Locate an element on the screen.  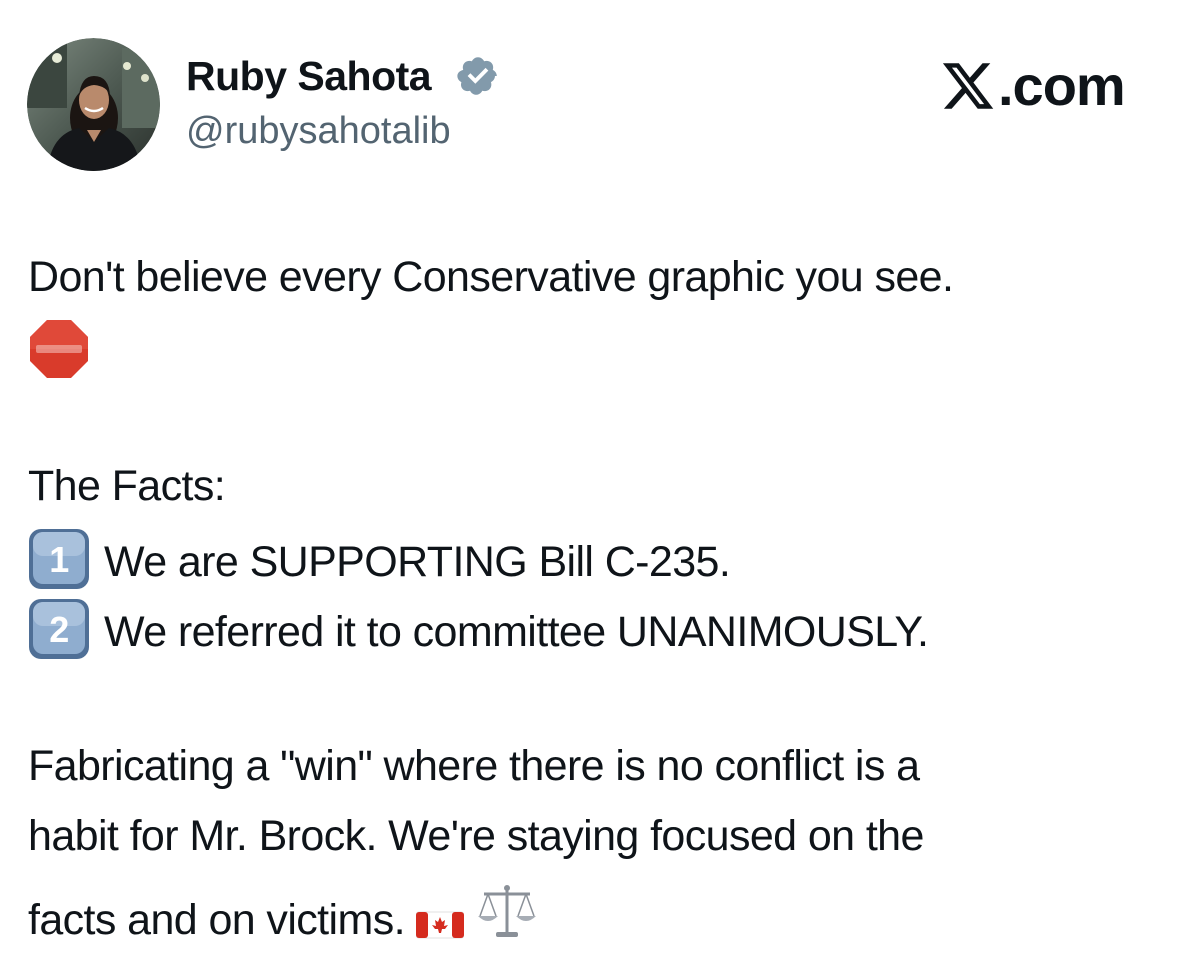
profile-photo is located at coordinates (93, 104).